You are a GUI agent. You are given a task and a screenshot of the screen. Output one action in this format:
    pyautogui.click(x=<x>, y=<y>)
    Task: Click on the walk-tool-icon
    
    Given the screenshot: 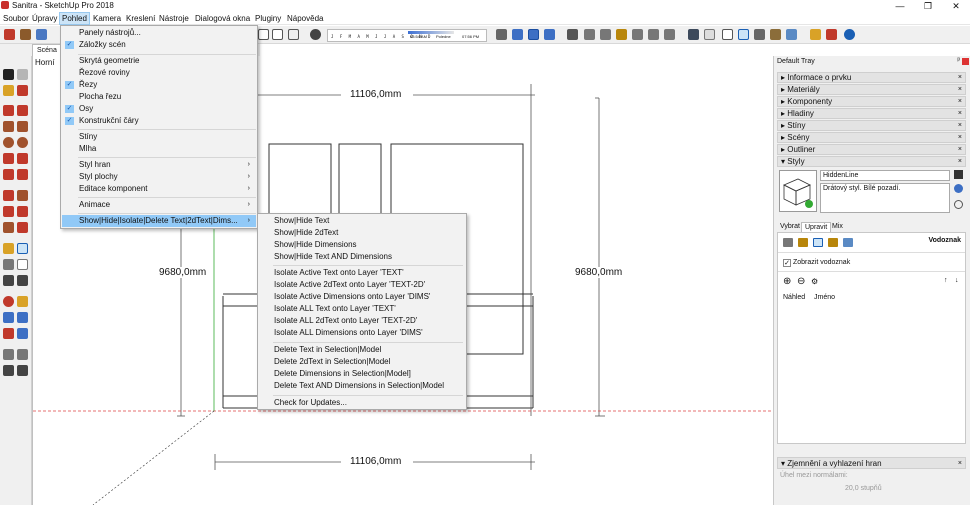 What is the action you would take?
    pyautogui.click(x=8, y=354)
    